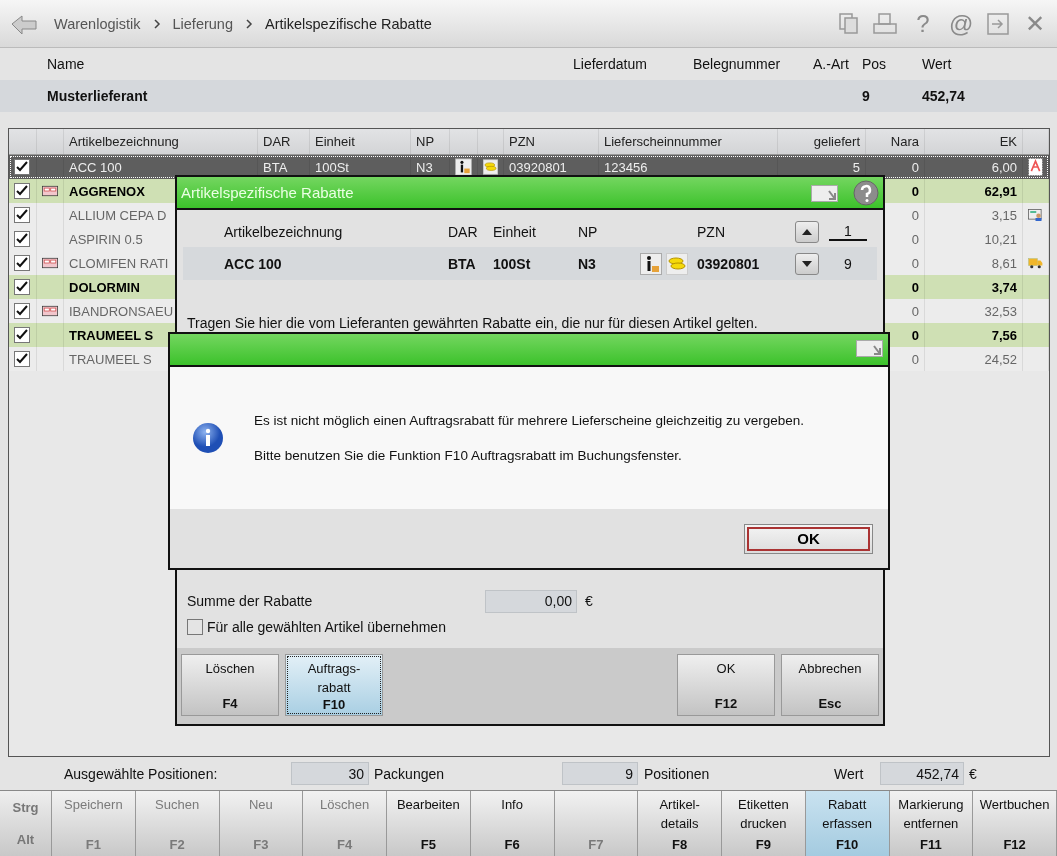 The image size is (1057, 856). Describe the element at coordinates (848, 231) in the screenshot. I see `page-number: 1` at that location.